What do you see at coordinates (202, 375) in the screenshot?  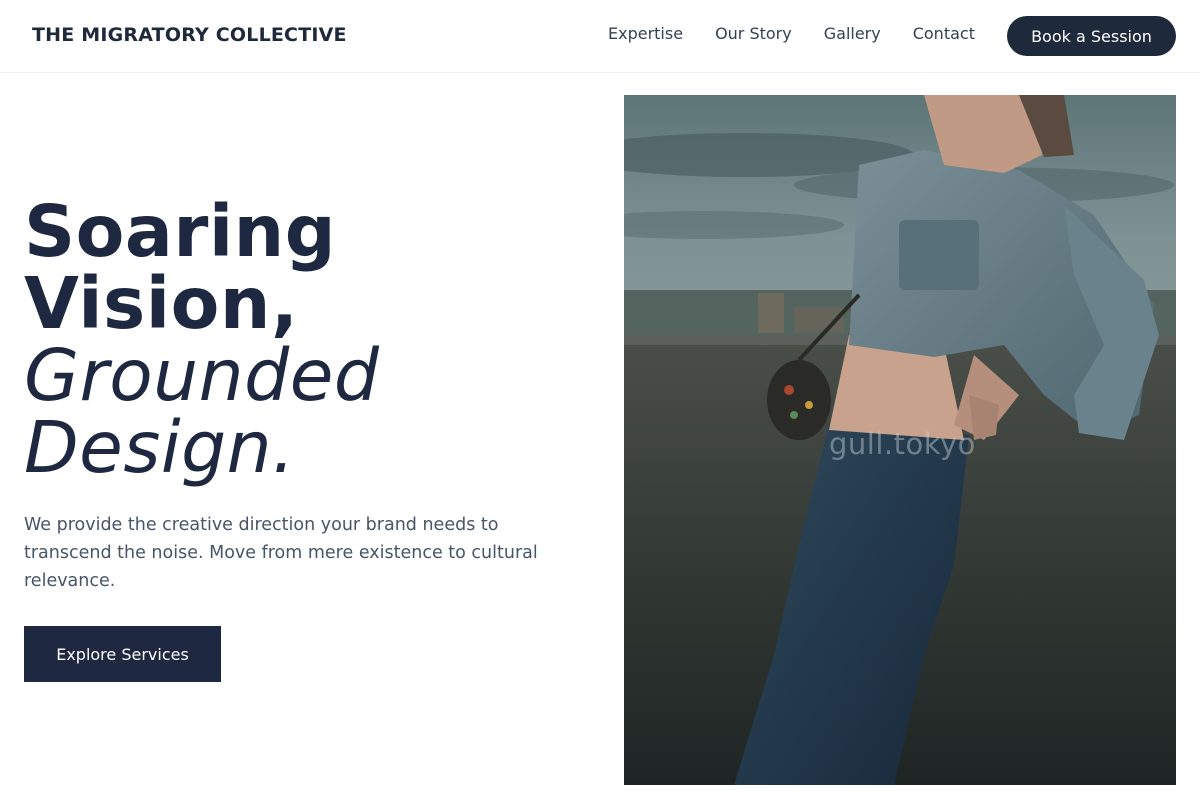 I see `hero-title-line-3: Grounded` at bounding box center [202, 375].